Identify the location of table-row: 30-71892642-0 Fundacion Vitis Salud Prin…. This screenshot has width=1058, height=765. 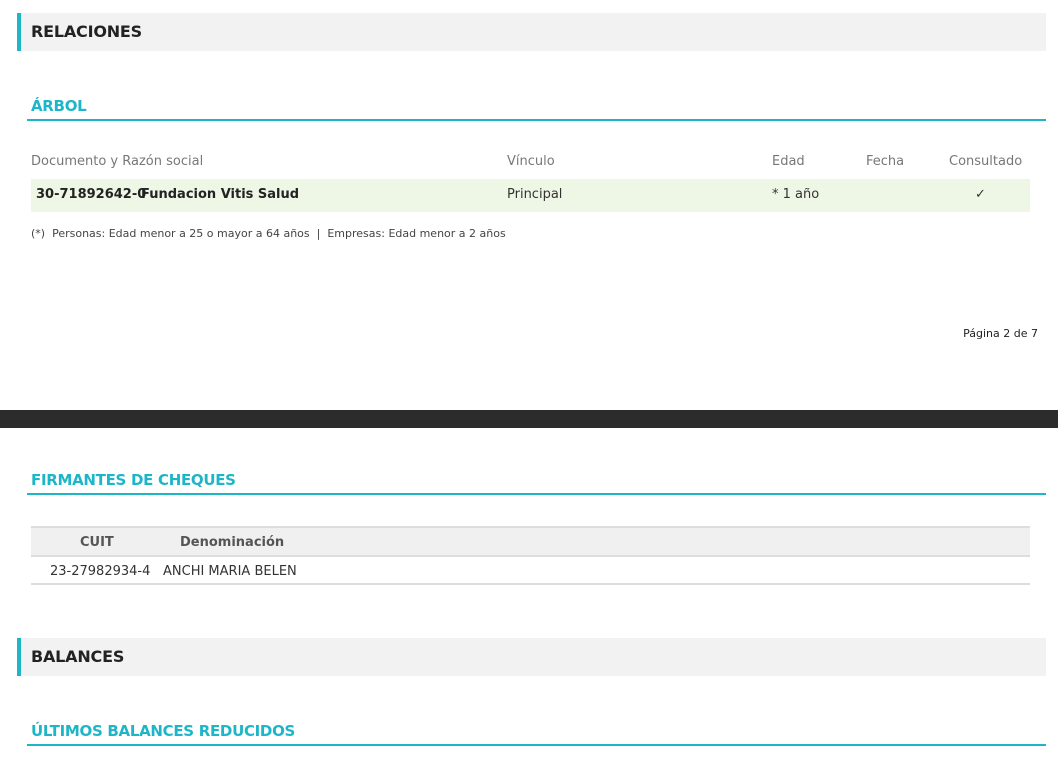
(530, 195).